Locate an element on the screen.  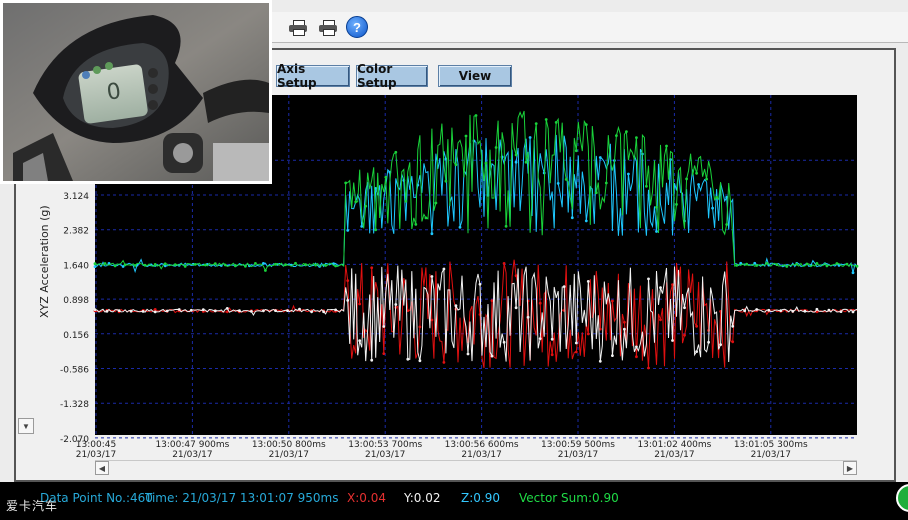
vertical-scrollbar: ▼ is located at coordinates (26, 292).